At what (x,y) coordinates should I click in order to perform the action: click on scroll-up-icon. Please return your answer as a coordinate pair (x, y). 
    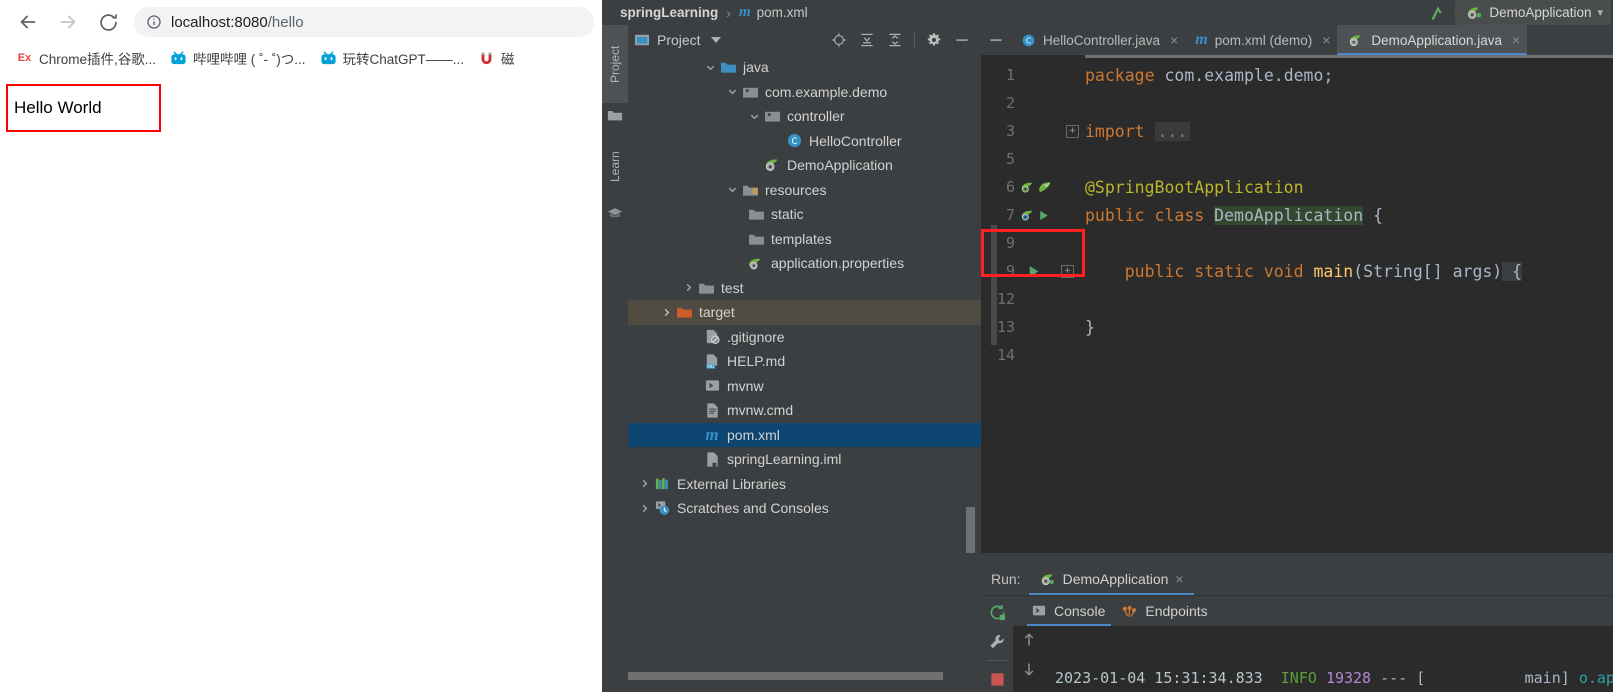
    Looking at the image, I should click on (1029, 641).